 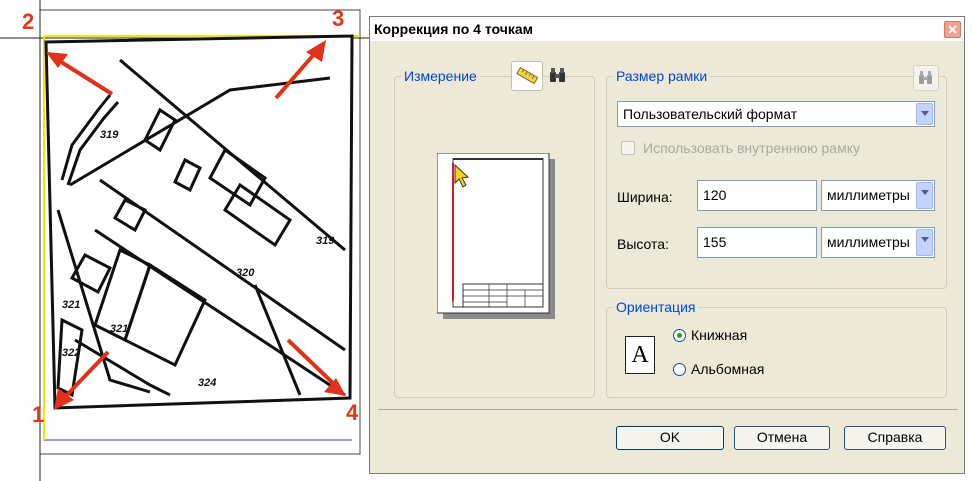 I want to click on width-unit-value: миллиметры, so click(x=868, y=195).